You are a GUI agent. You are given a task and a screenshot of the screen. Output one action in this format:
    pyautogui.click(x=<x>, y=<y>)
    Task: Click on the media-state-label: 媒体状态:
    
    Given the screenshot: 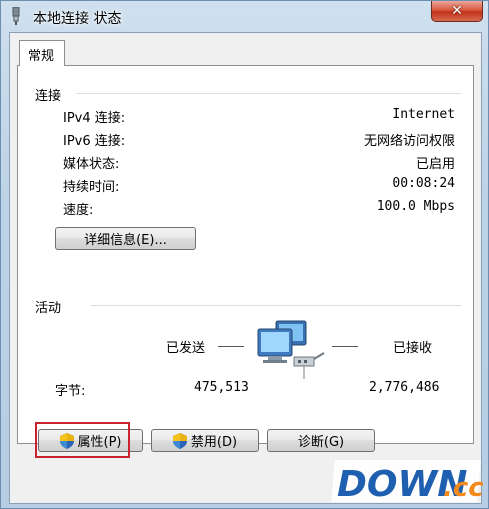 What is the action you would take?
    pyautogui.click(x=91, y=164)
    